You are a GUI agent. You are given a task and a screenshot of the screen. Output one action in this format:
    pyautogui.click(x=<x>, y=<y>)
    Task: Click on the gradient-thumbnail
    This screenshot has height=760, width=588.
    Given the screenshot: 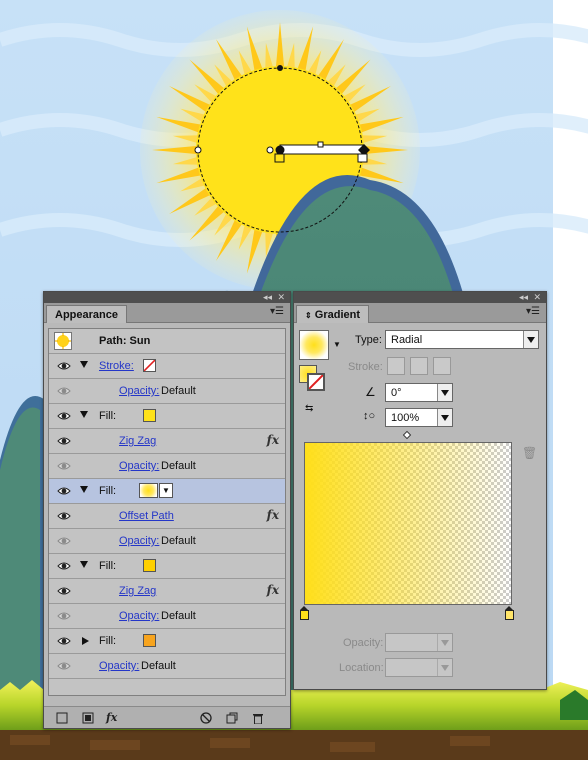 What is the action you would take?
    pyautogui.click(x=314, y=345)
    